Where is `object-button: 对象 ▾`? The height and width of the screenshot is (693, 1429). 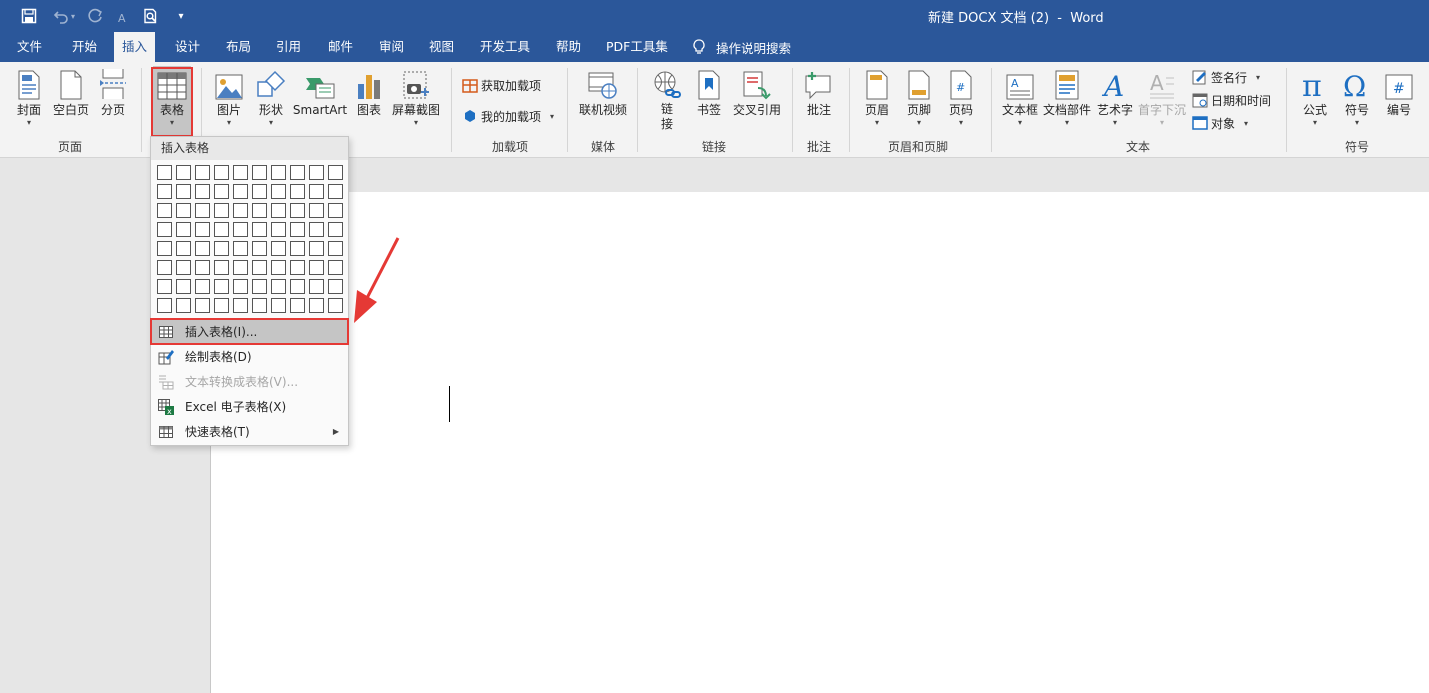
object-button: 对象 ▾ is located at coordinates (1220, 123).